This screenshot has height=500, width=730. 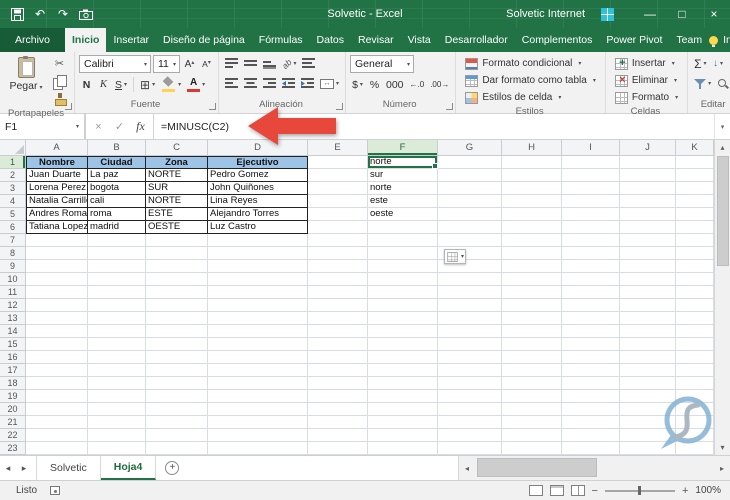 What do you see at coordinates (57, 344) in the screenshot?
I see `cell-A15` at bounding box center [57, 344].